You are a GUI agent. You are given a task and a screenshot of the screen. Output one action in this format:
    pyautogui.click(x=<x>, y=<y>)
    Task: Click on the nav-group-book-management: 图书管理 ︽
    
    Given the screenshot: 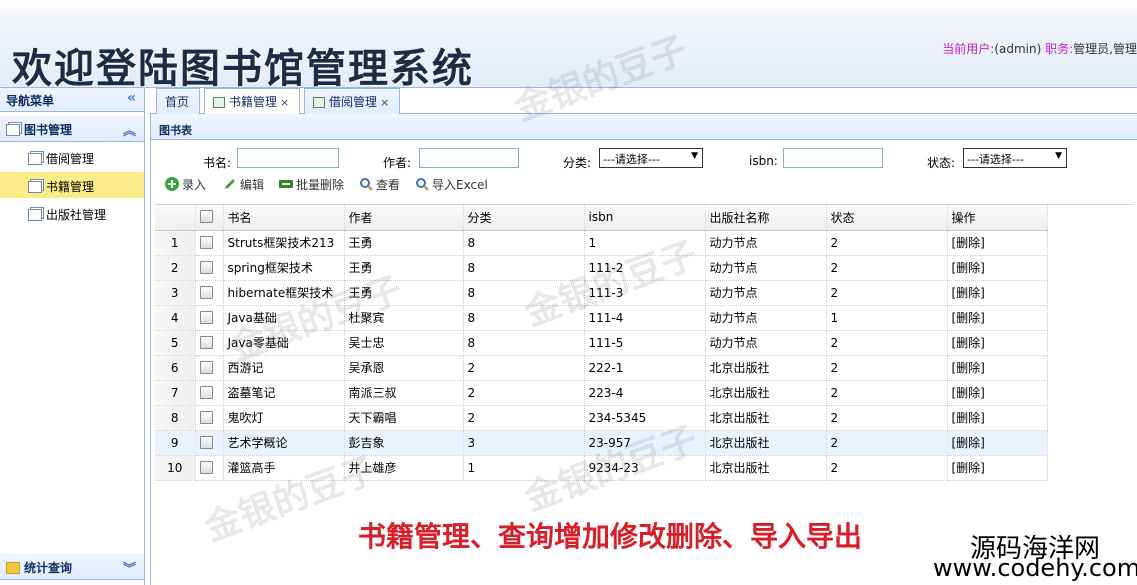 What is the action you would take?
    pyautogui.click(x=72, y=129)
    